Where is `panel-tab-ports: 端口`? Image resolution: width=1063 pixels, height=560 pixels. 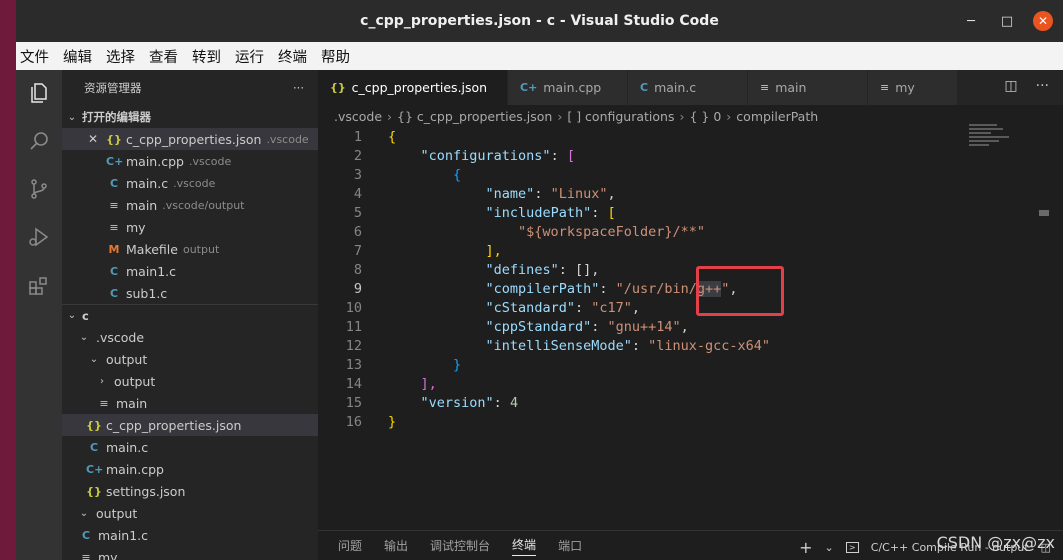 panel-tab-ports: 端口 is located at coordinates (570, 545).